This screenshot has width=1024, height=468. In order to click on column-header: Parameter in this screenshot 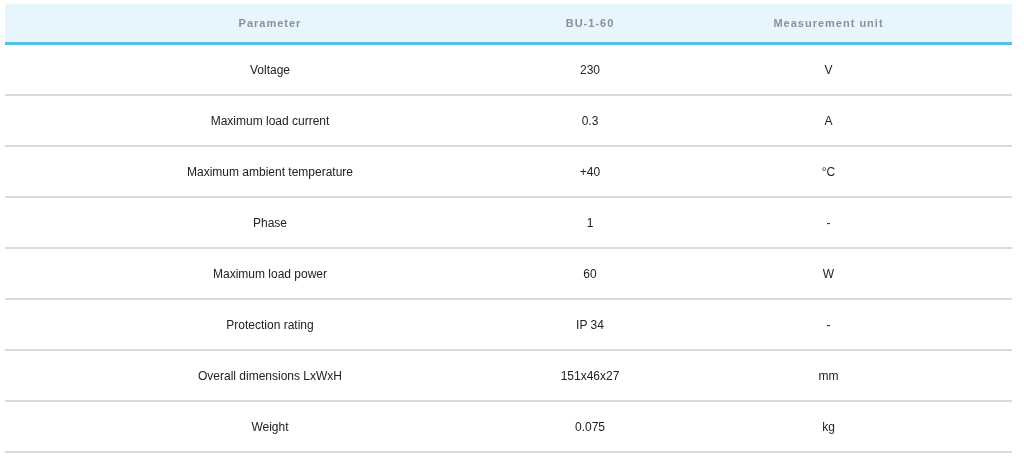, I will do `click(270, 24)`.